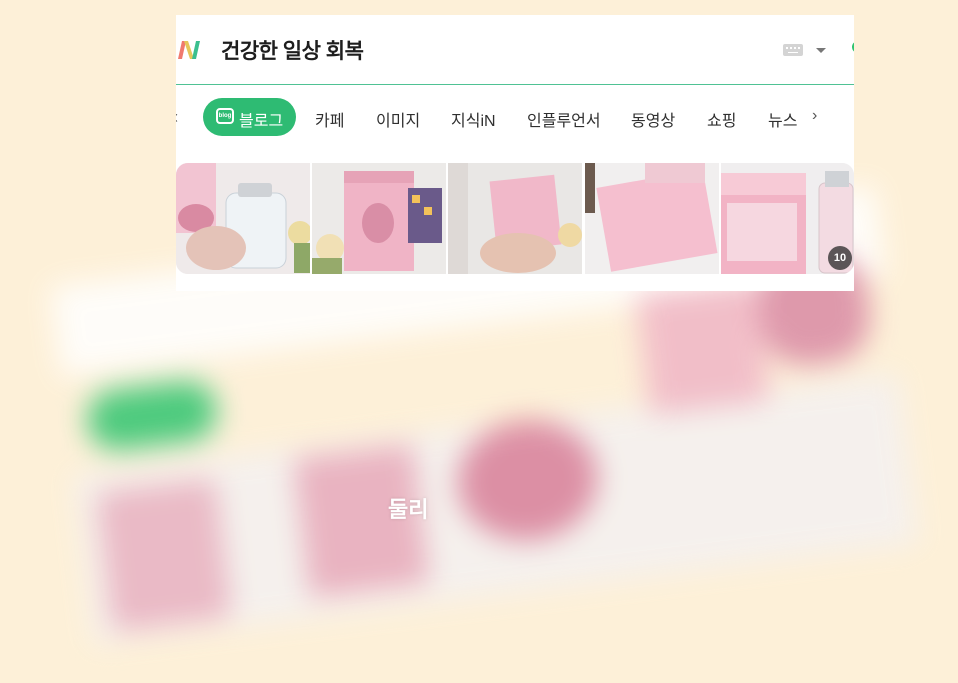 This screenshot has width=958, height=683. What do you see at coordinates (853, 47) in the screenshot?
I see `search-button` at bounding box center [853, 47].